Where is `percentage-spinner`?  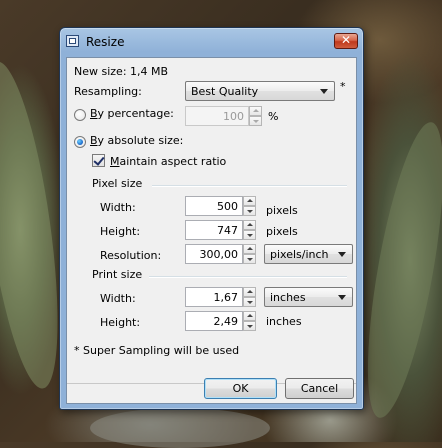 percentage-spinner is located at coordinates (255, 116).